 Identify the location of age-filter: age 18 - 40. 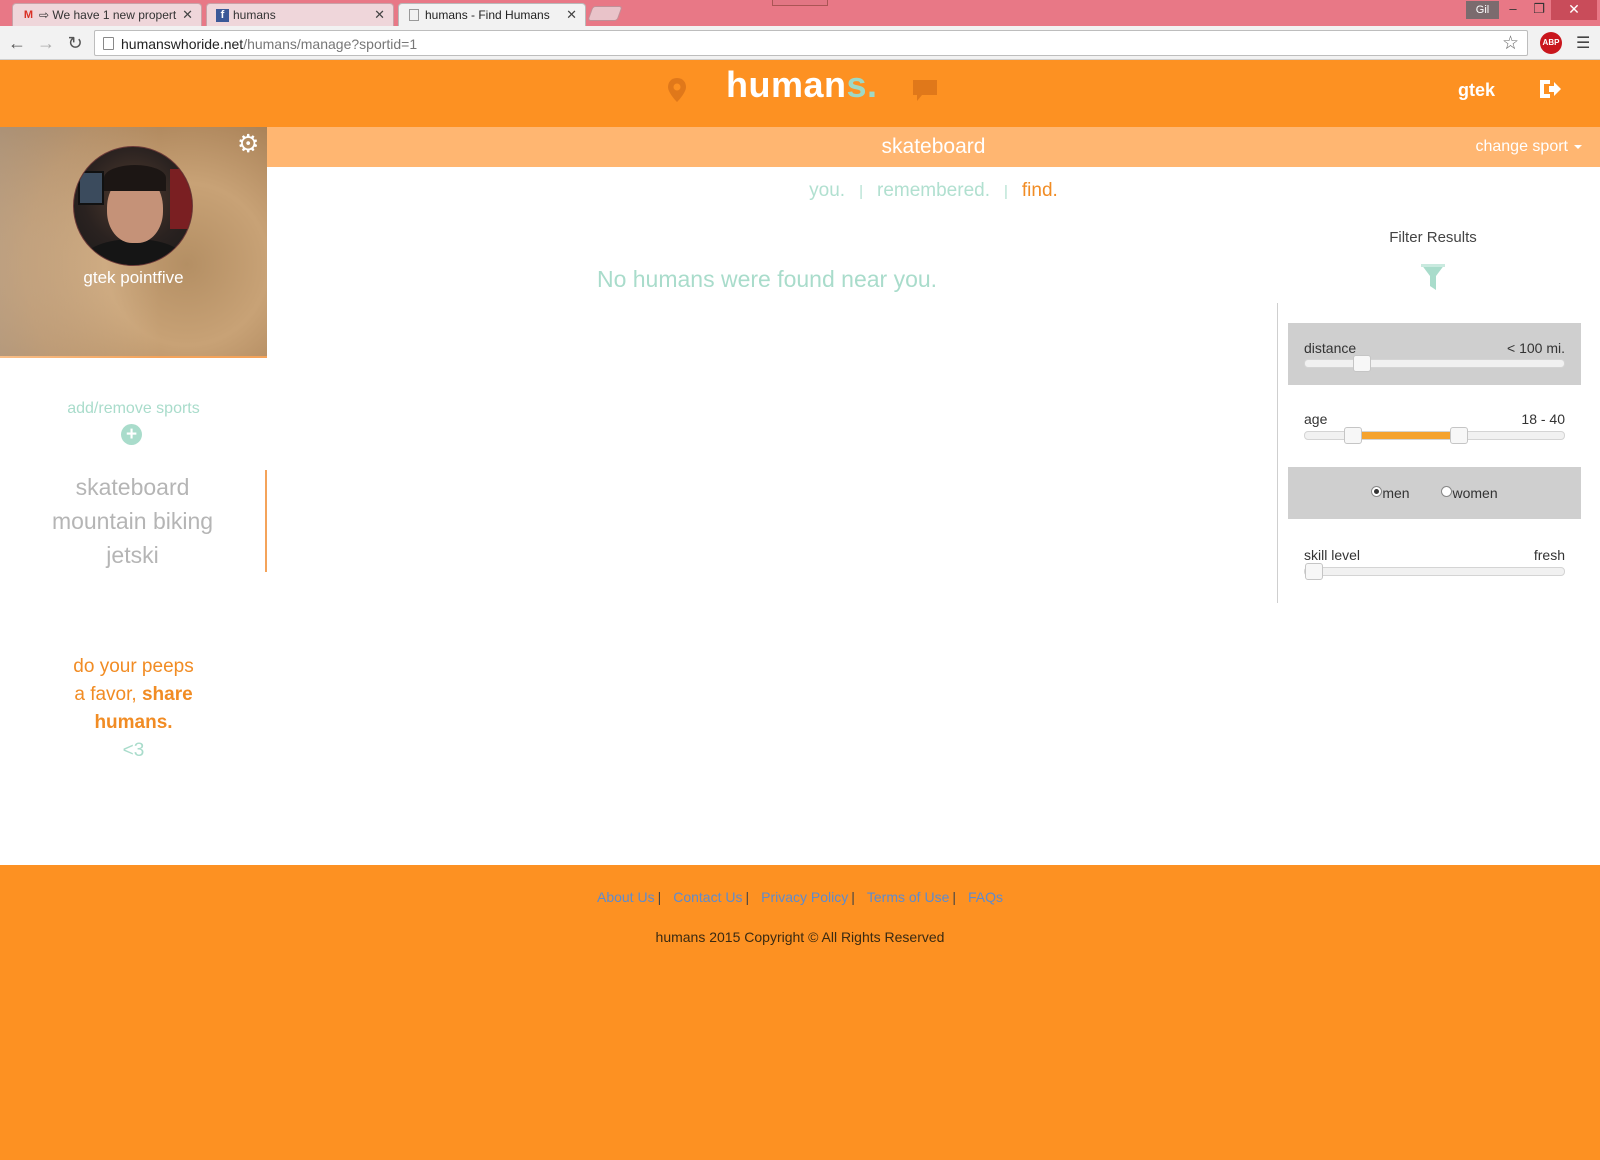
(1434, 425).